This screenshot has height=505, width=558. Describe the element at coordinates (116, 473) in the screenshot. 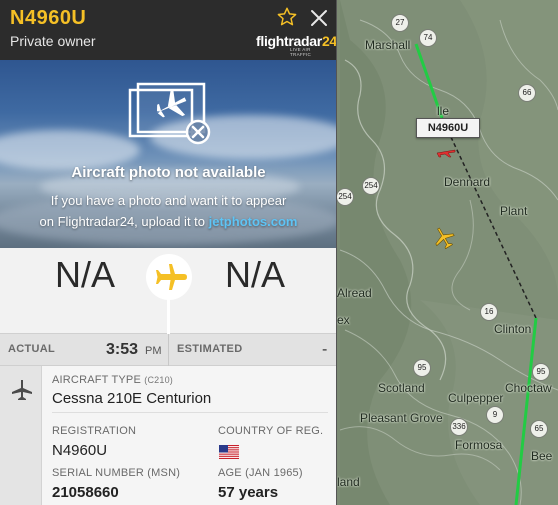

I see `serial-label: SERIAL NUMBER (MSN)` at that location.